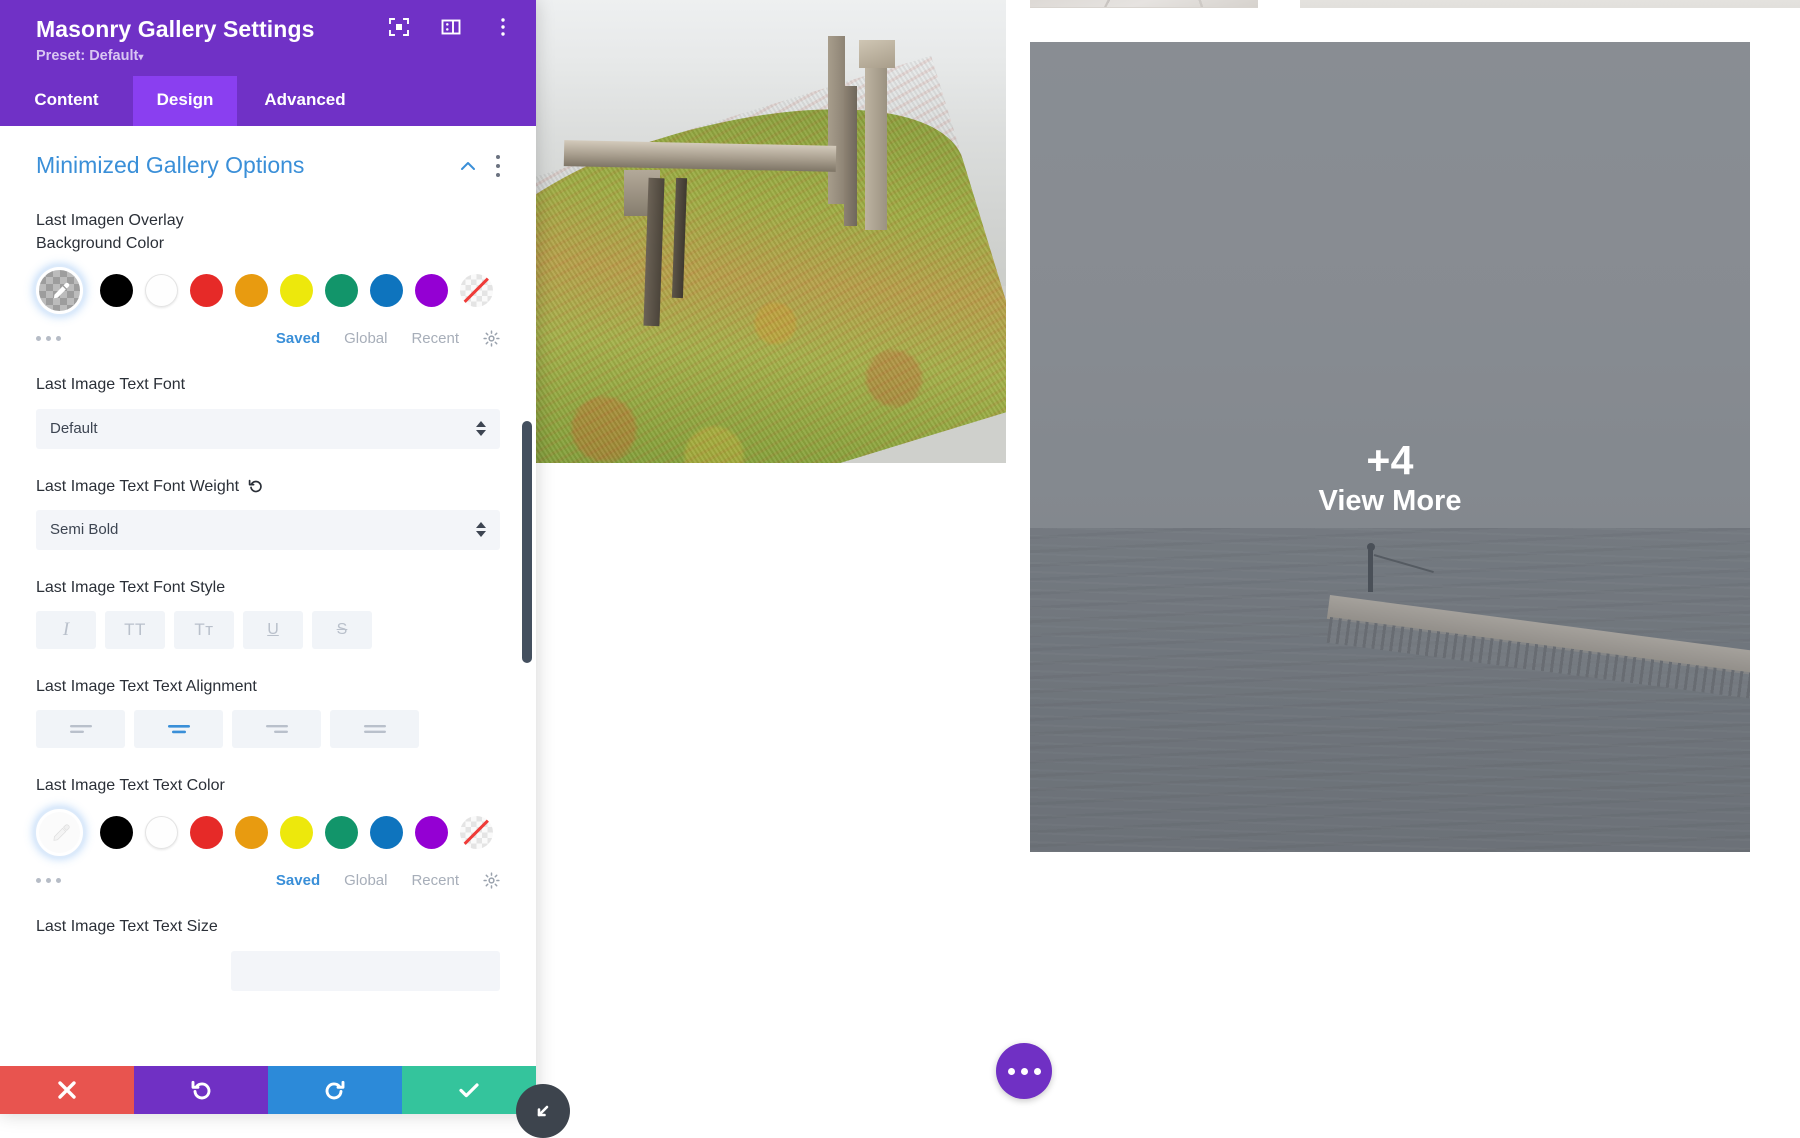 This screenshot has width=1800, height=1138. Describe the element at coordinates (1390, 501) in the screenshot. I see `overlay-label: View More` at that location.